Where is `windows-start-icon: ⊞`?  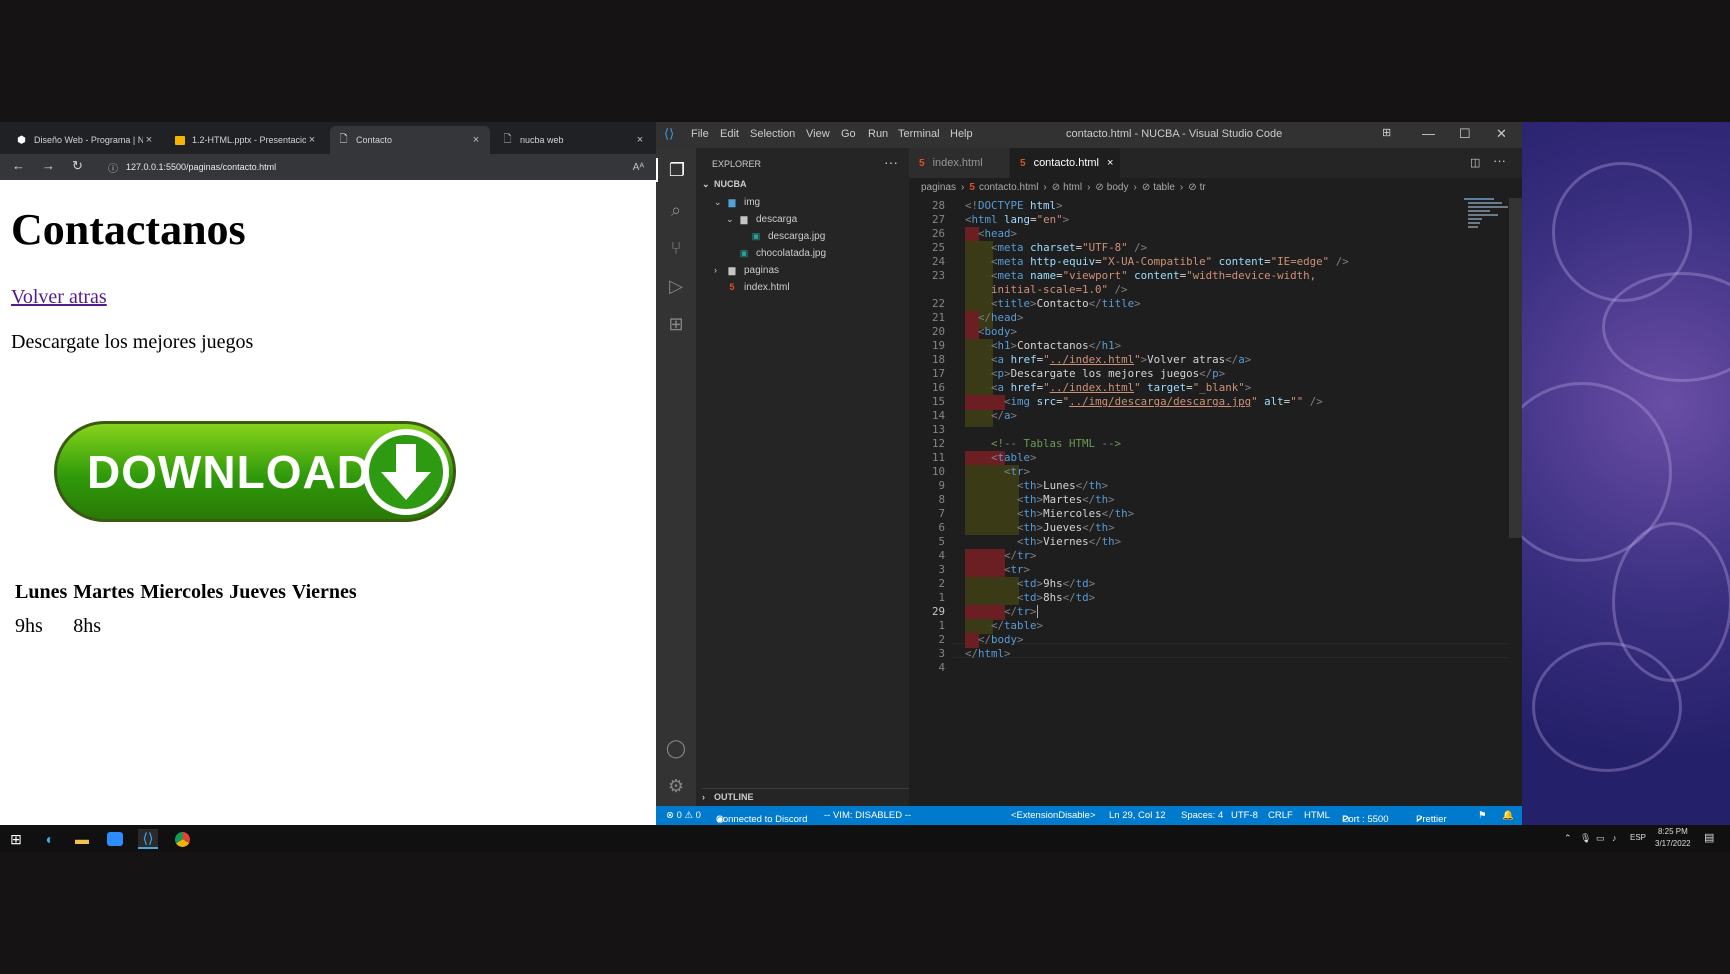 windows-start-icon: ⊞ is located at coordinates (16, 839).